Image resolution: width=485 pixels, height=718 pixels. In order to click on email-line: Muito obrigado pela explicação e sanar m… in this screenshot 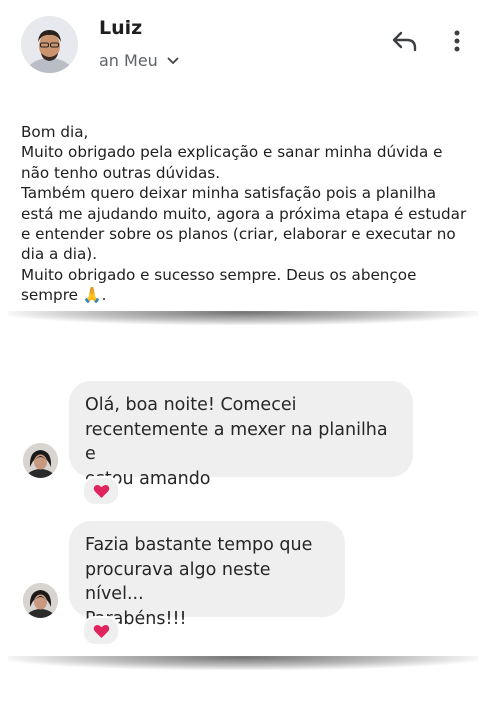, I will do `click(232, 162)`.